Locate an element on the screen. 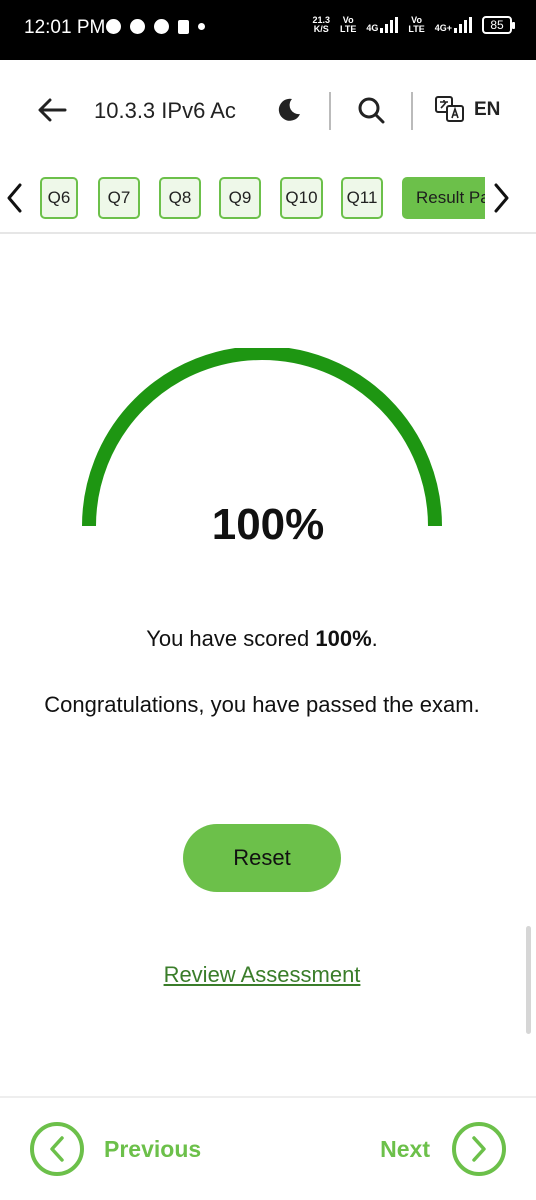 This screenshot has width=536, height=1200. question-tabs: Q6 Q7 Q8 Q9 Q10 Q11 Result Pa is located at coordinates (262, 198).